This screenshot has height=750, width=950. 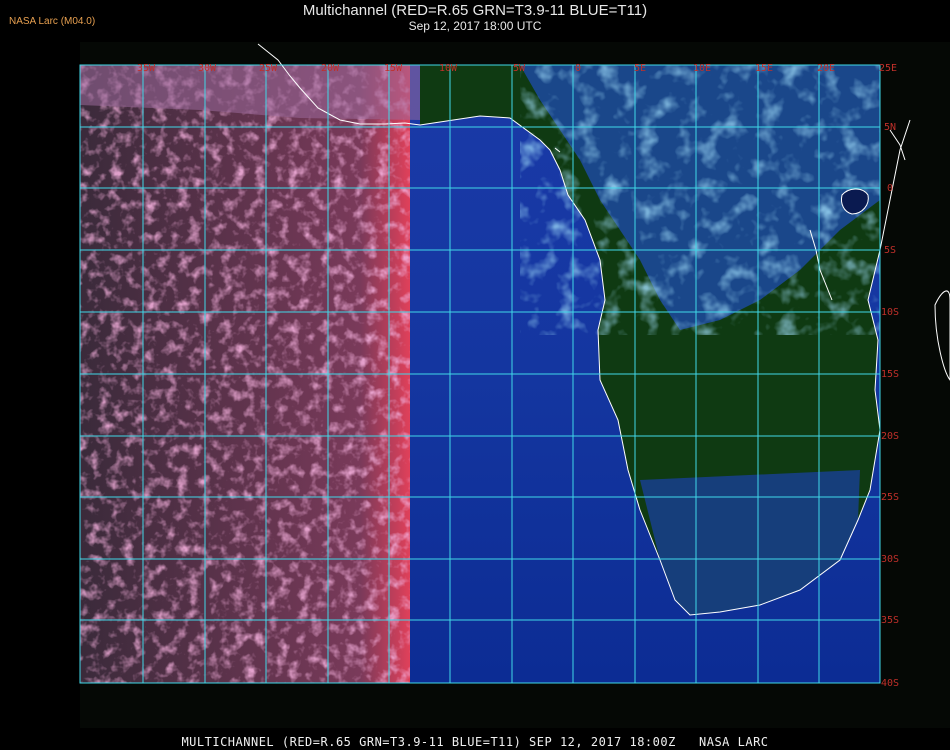 What do you see at coordinates (640, 68) in the screenshot?
I see `longitude-label: 5E` at bounding box center [640, 68].